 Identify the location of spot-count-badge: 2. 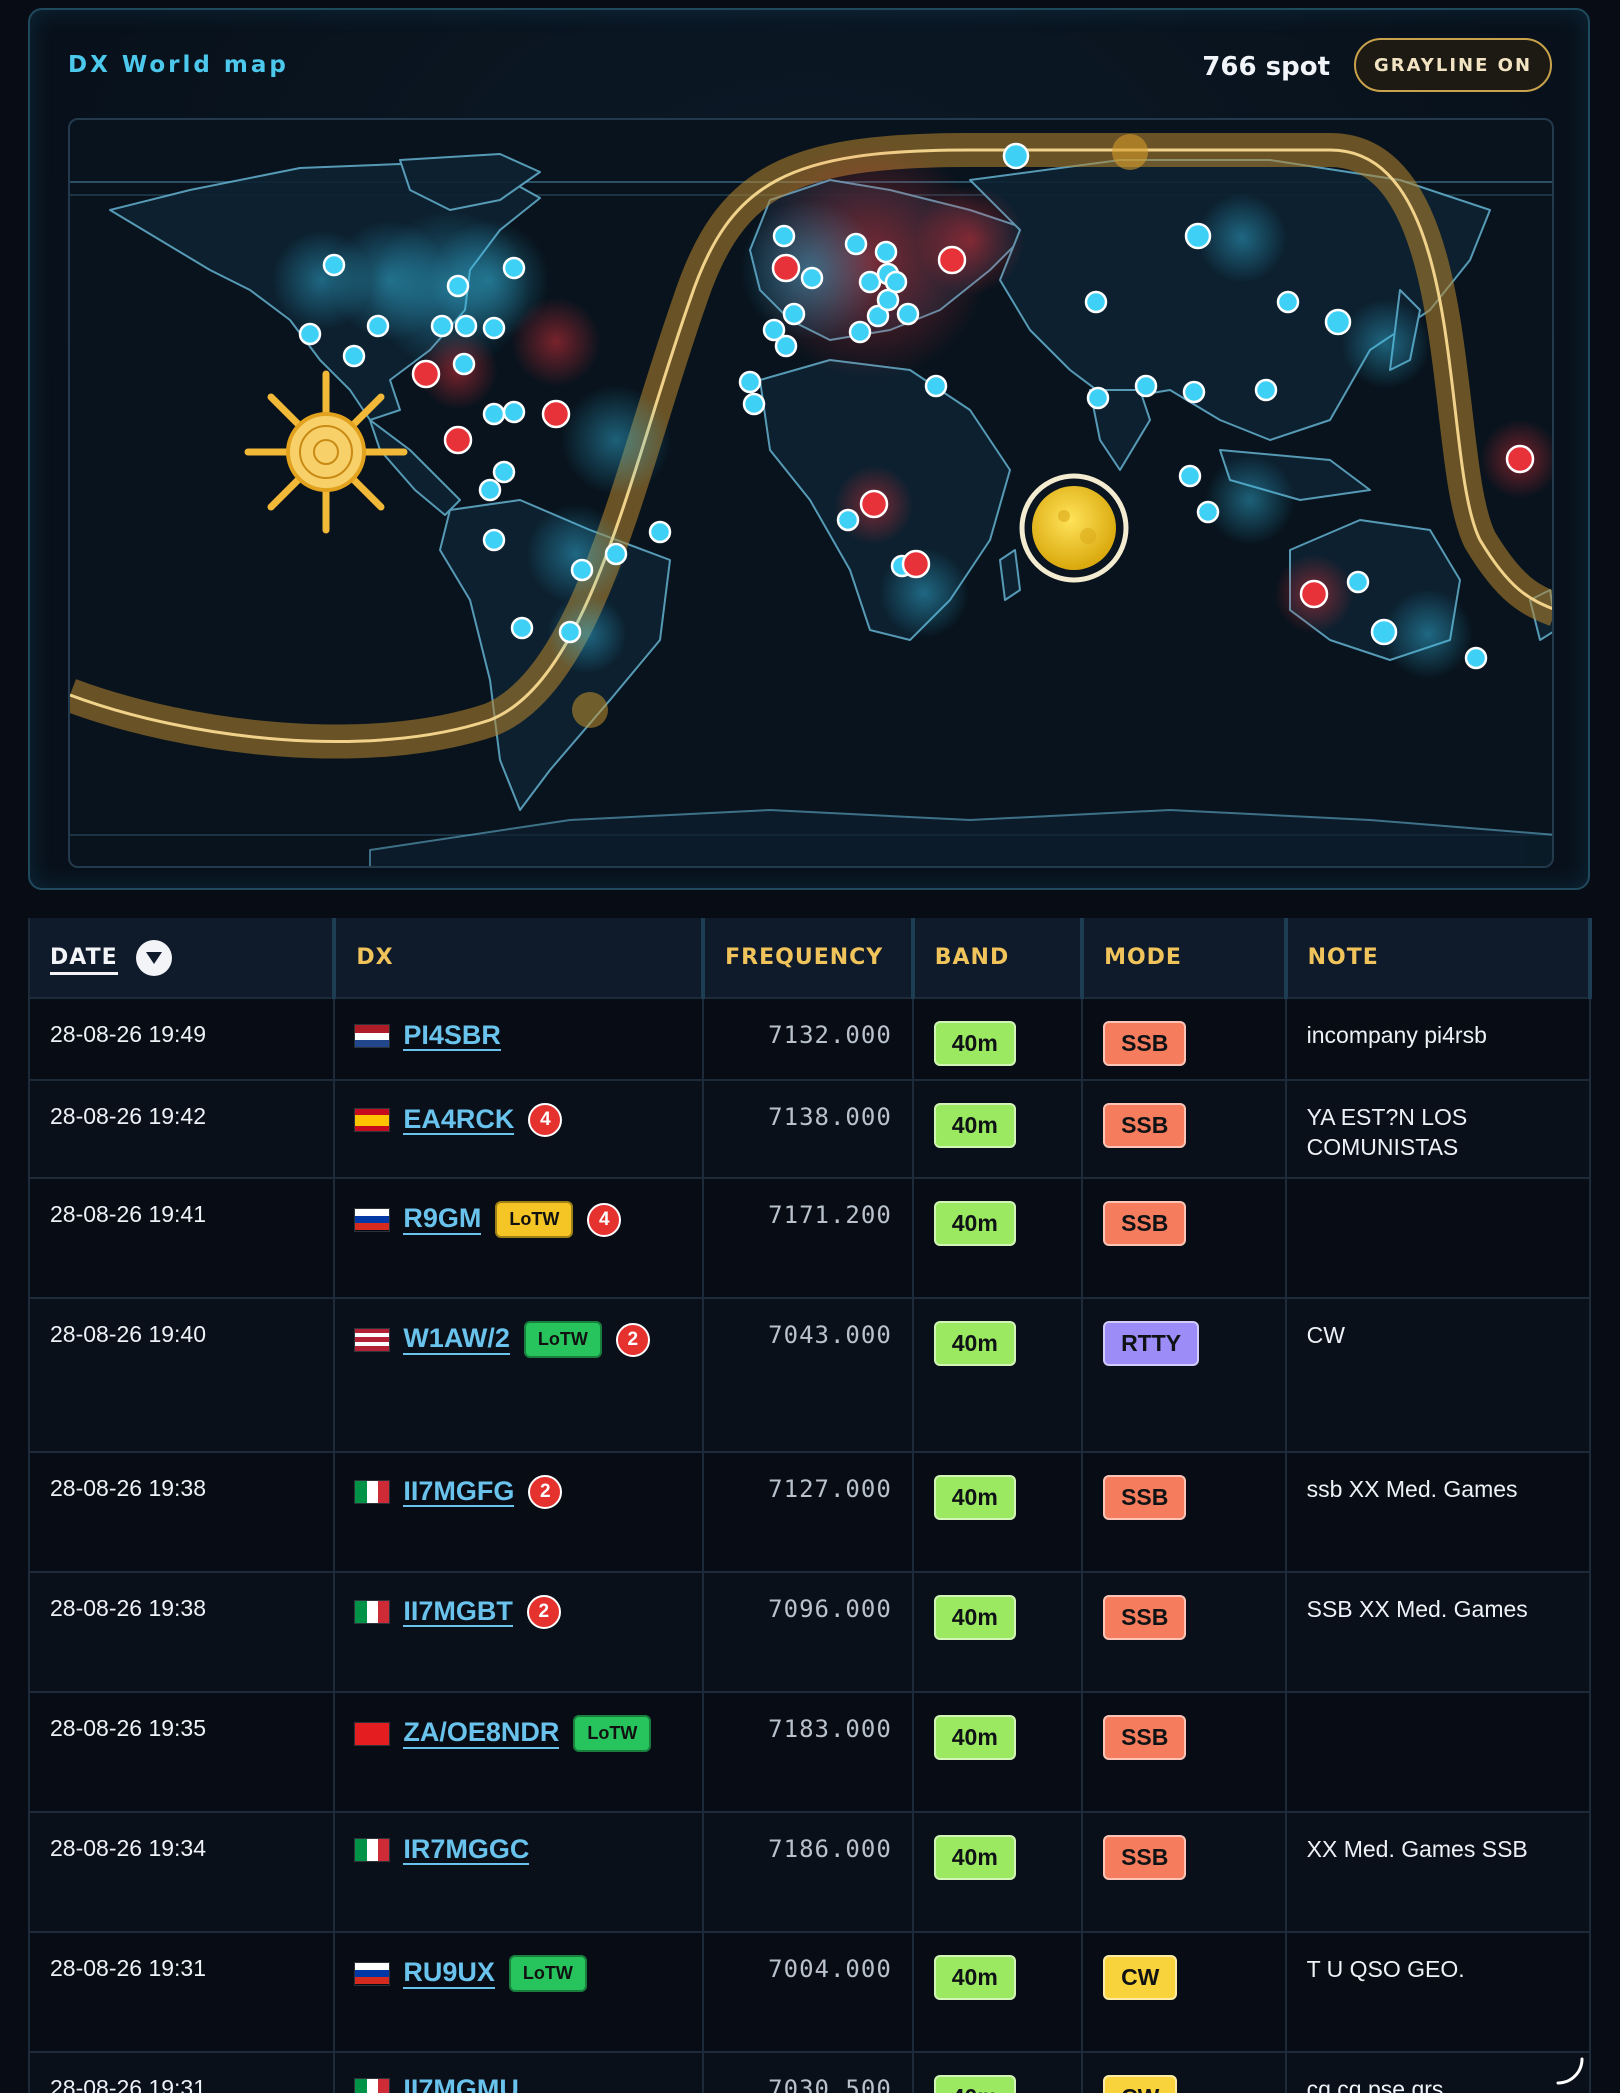
(545, 1492).